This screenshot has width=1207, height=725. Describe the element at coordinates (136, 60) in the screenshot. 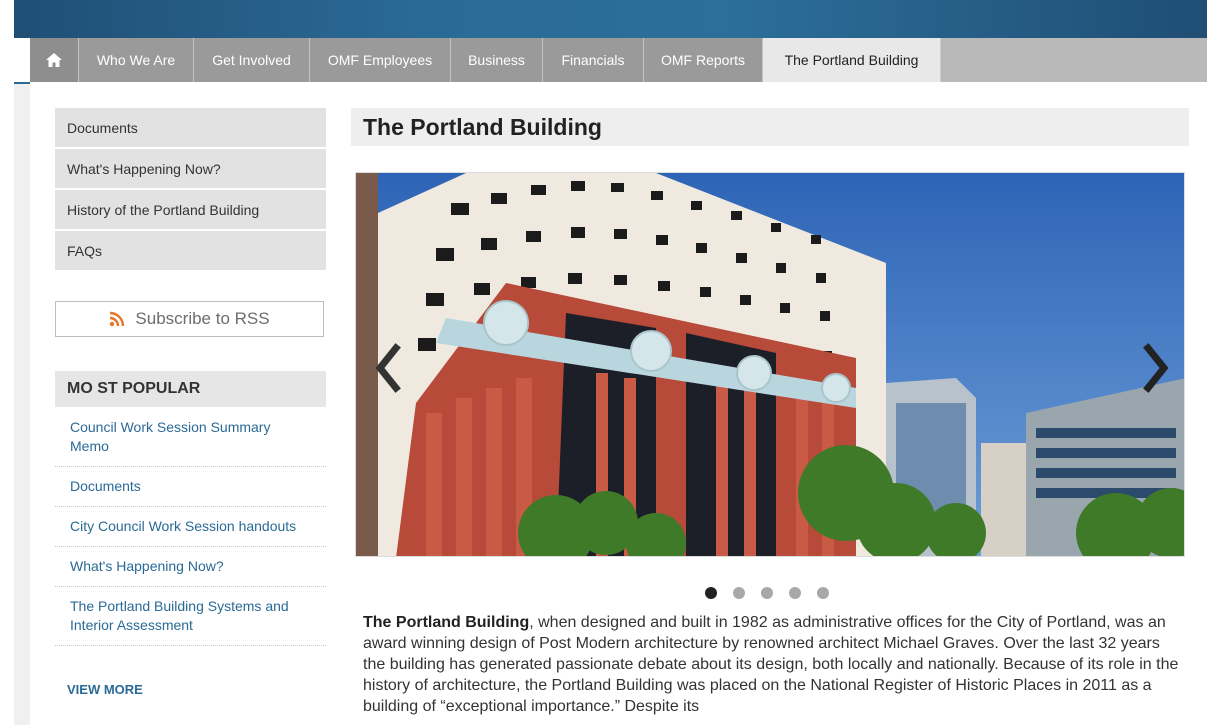

I see `nav-who-we-are: Who We Are` at that location.